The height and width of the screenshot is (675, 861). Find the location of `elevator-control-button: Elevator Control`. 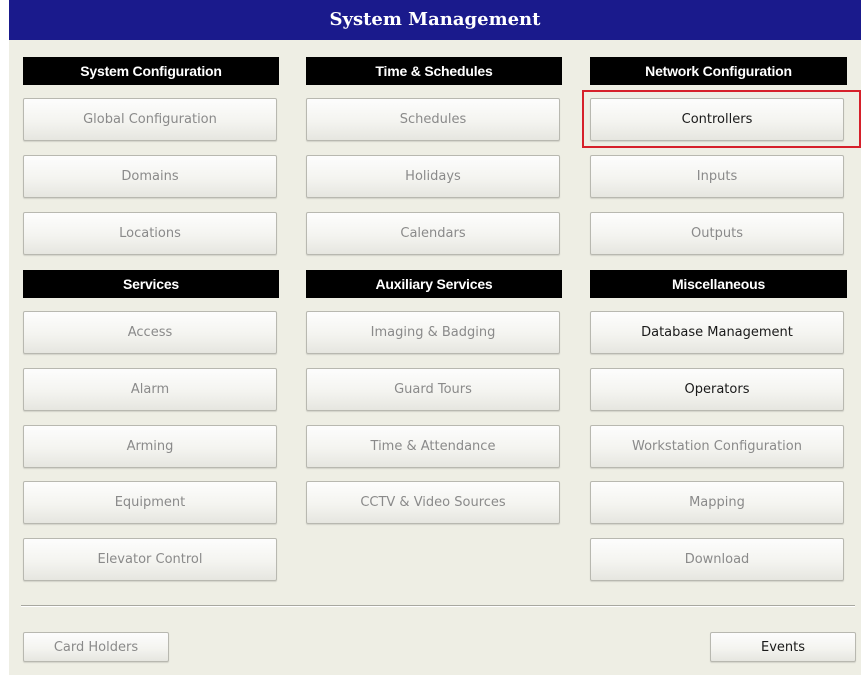

elevator-control-button: Elevator Control is located at coordinates (150, 559).